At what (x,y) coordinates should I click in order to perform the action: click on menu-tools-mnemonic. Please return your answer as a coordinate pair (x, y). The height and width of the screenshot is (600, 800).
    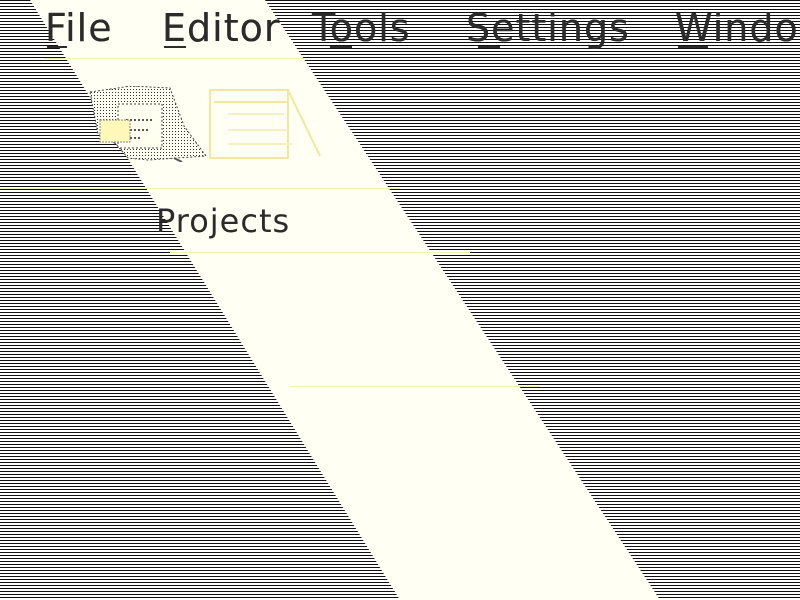
    Looking at the image, I should click on (341, 47).